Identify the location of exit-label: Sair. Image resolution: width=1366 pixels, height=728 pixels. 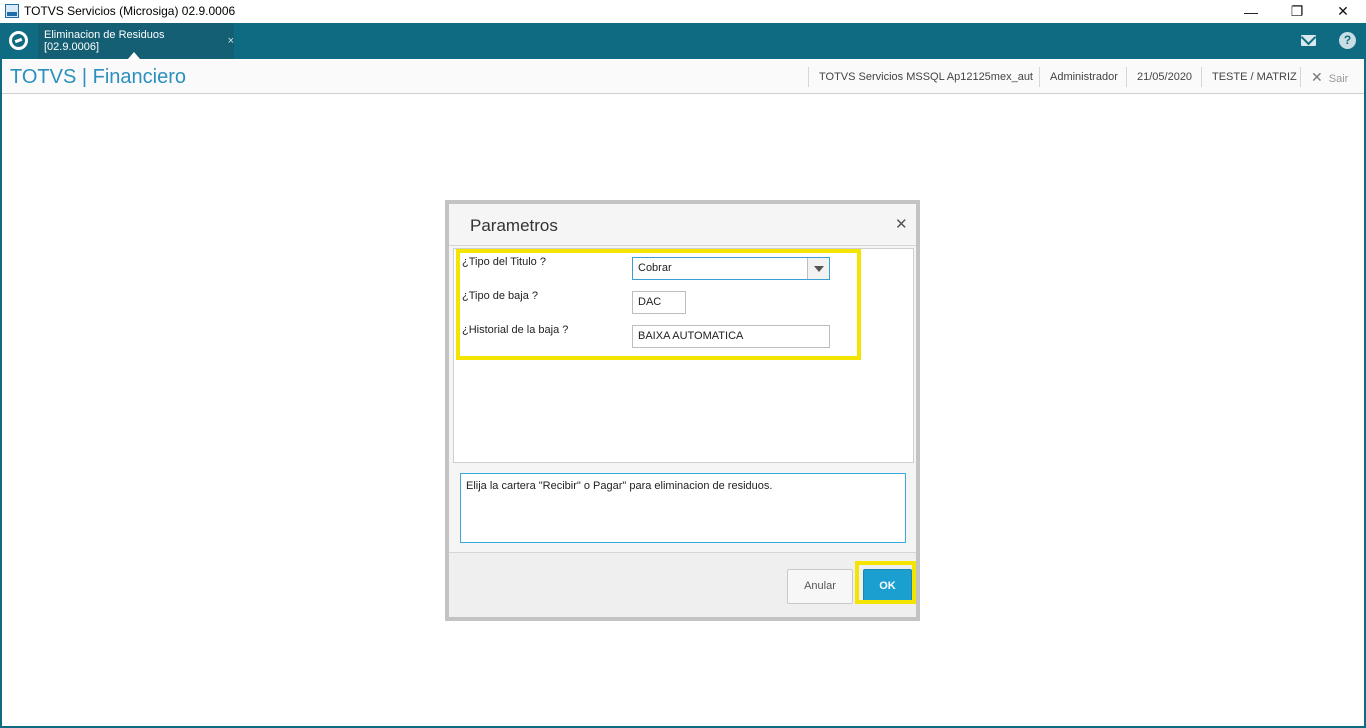
(1338, 79).